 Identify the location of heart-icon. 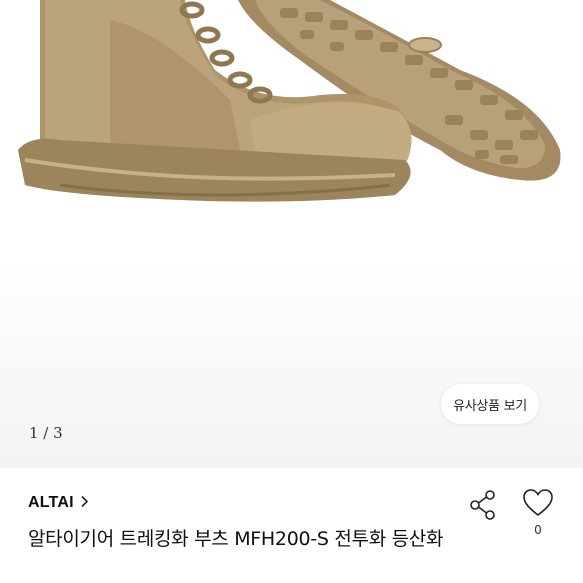
(538, 503).